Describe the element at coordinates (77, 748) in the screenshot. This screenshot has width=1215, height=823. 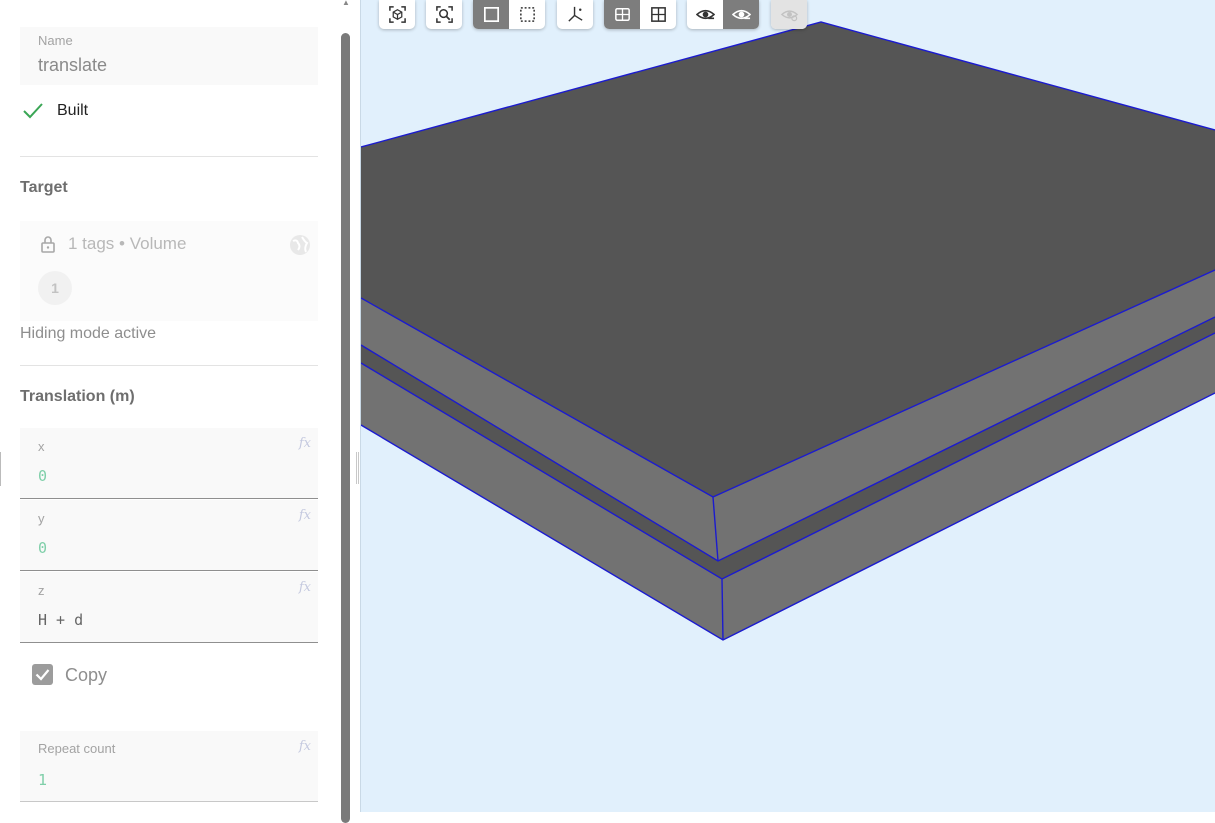
I see `repeat-count-label: Repeat count` at that location.